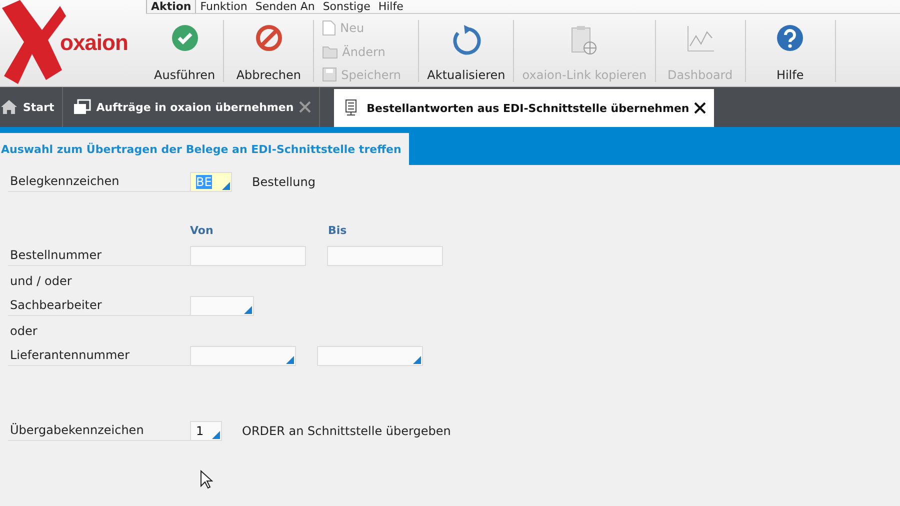 Image resolution: width=900 pixels, height=506 pixels. I want to click on field-label: Bestellnummer, so click(99, 255).